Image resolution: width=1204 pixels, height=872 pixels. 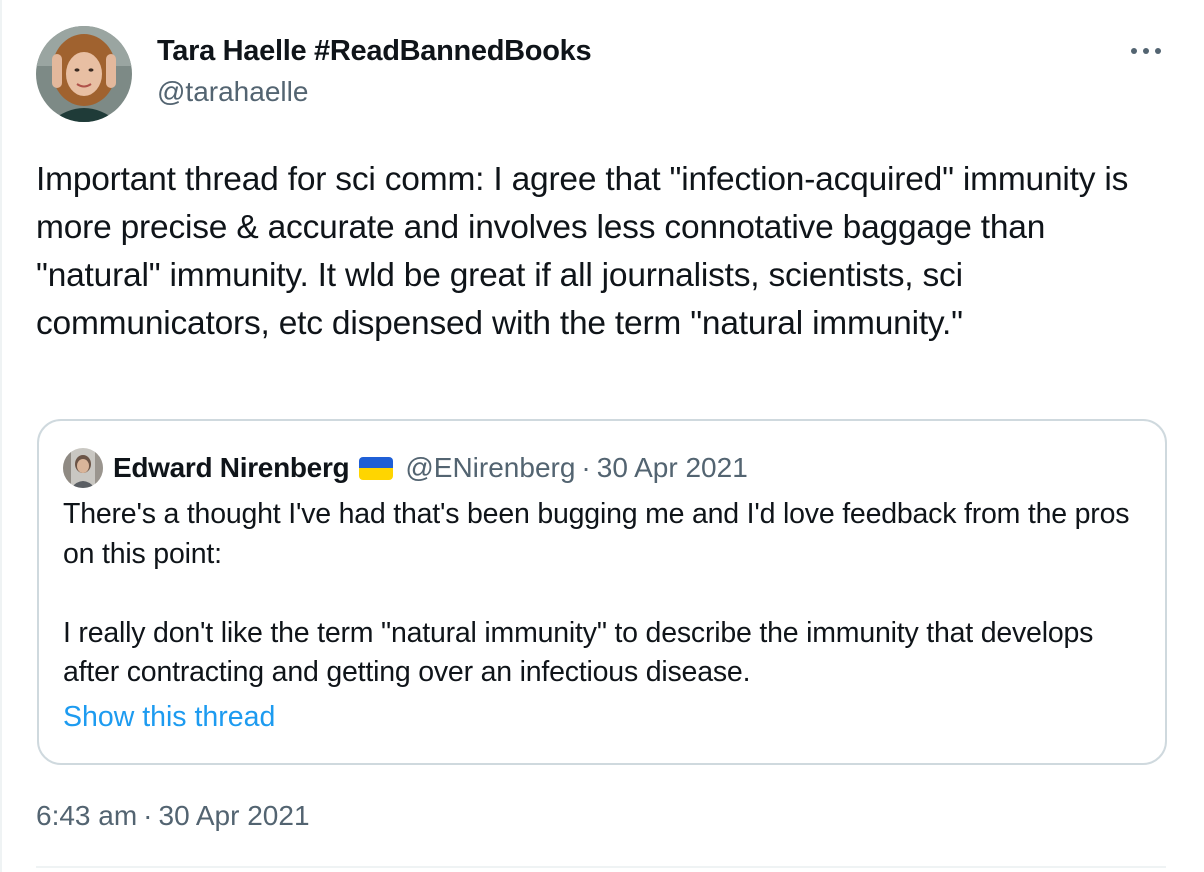 What do you see at coordinates (376, 468) in the screenshot?
I see `ukraine-flag-icon` at bounding box center [376, 468].